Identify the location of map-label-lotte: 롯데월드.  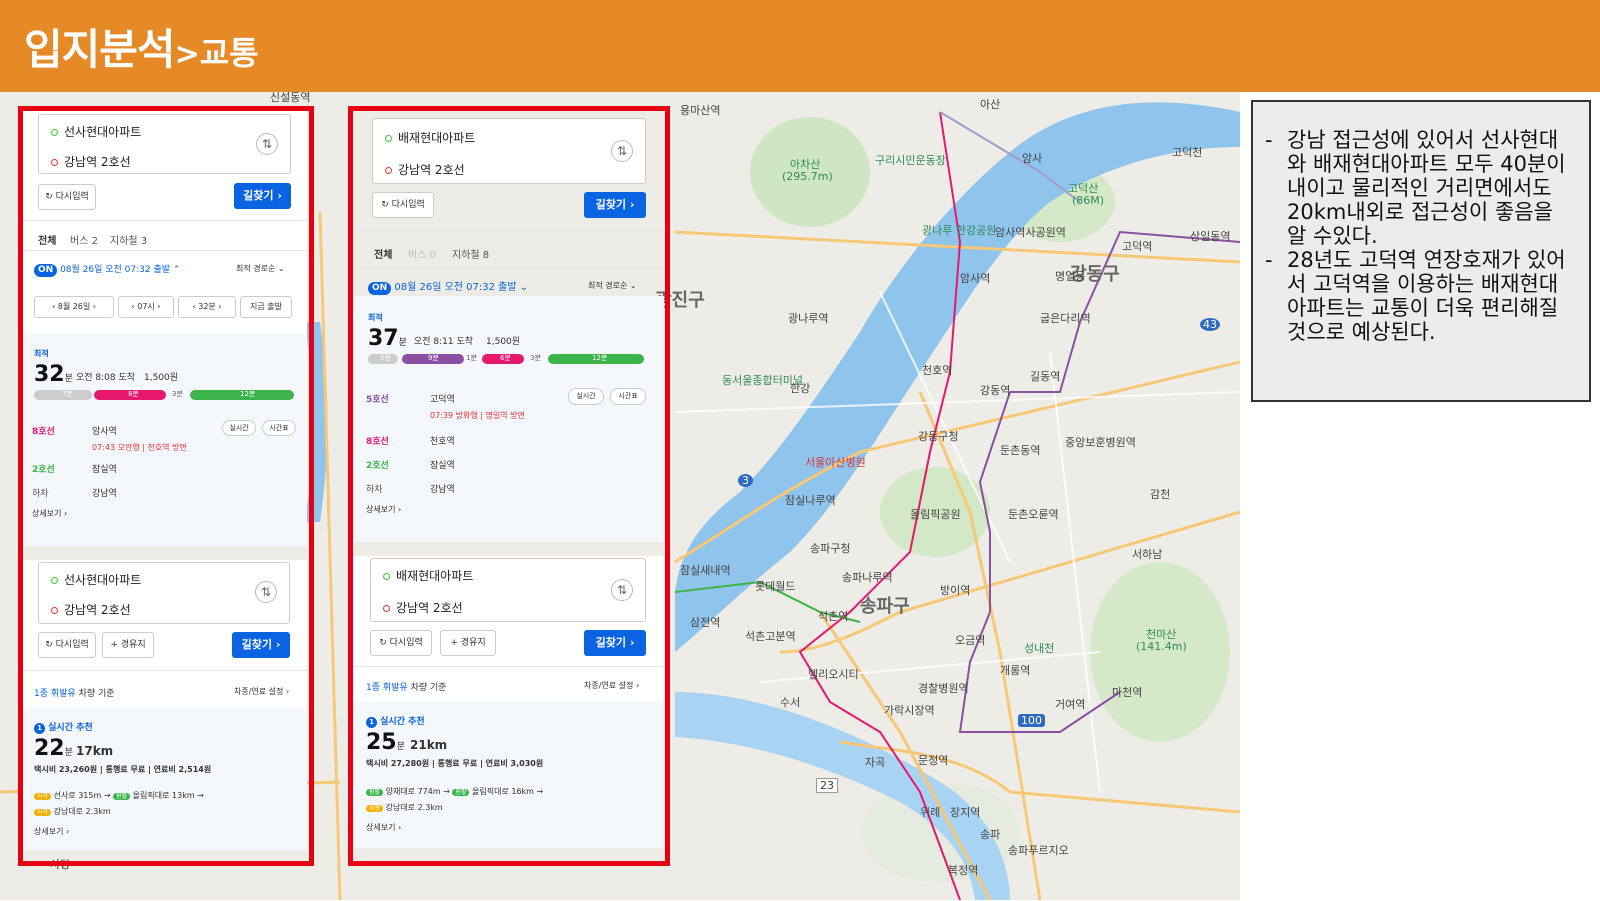
(775, 586).